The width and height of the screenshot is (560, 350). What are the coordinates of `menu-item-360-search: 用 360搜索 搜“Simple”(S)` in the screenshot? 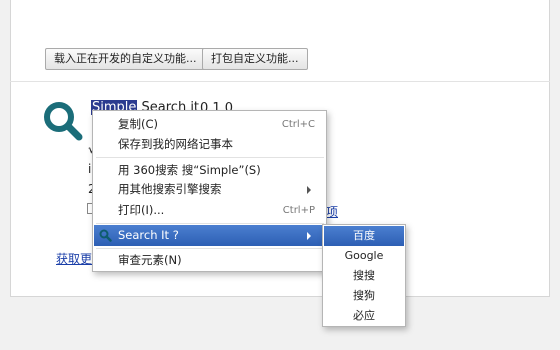 It's located at (209, 170).